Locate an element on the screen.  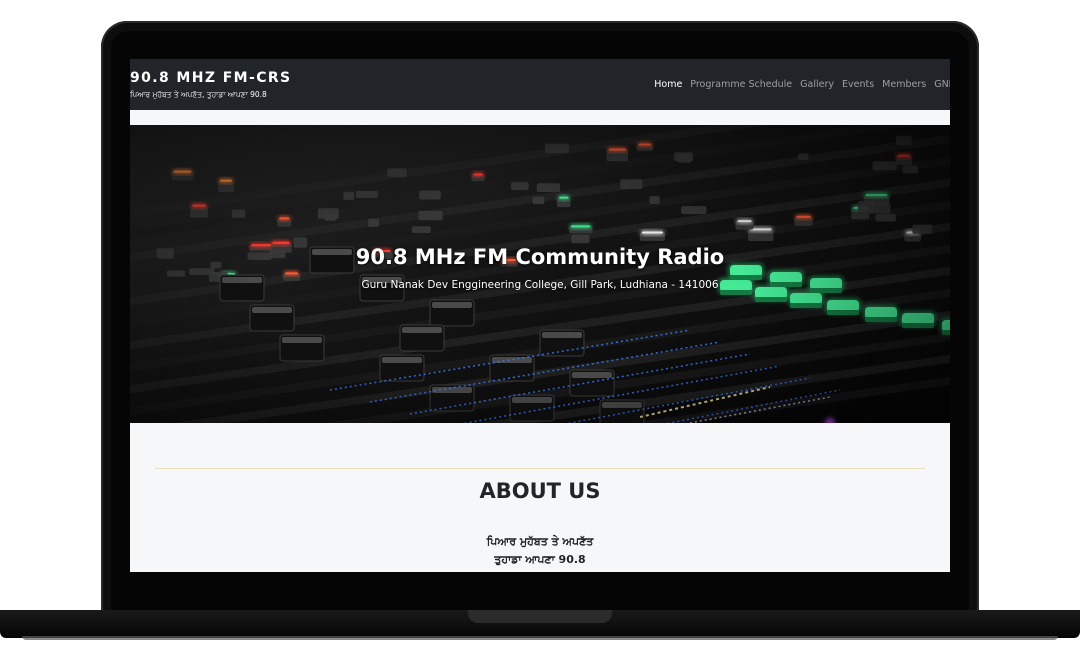
laptop-base-edge is located at coordinates (540, 638).